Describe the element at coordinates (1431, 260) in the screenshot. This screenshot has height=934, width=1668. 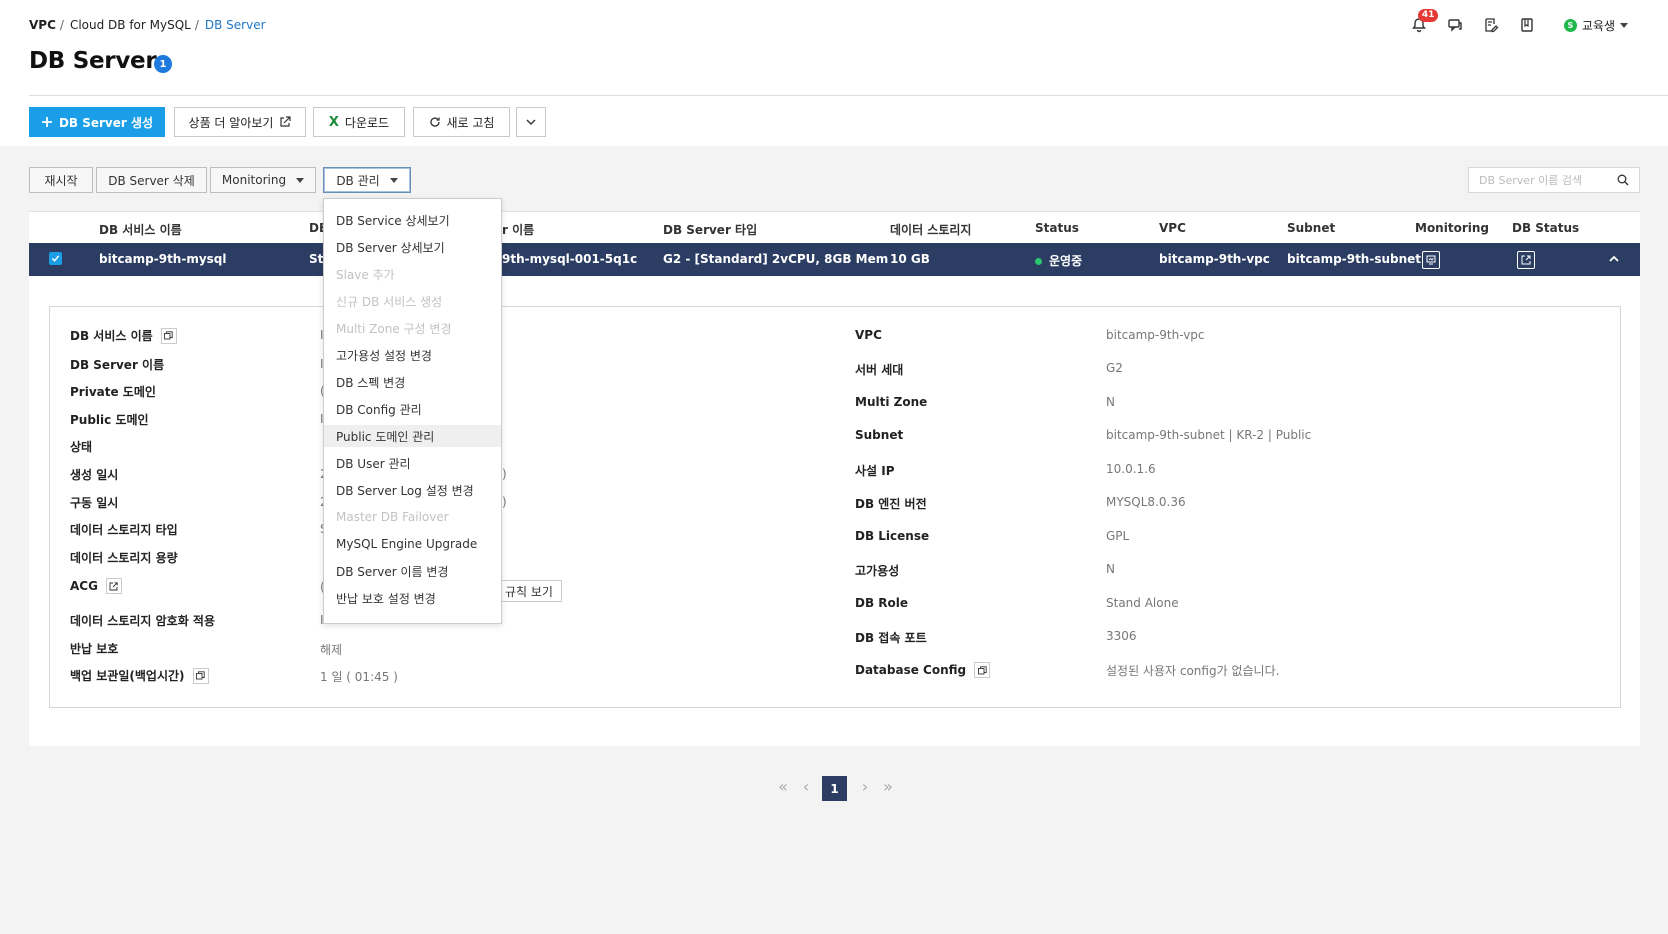
I see `monitoring-icon` at that location.